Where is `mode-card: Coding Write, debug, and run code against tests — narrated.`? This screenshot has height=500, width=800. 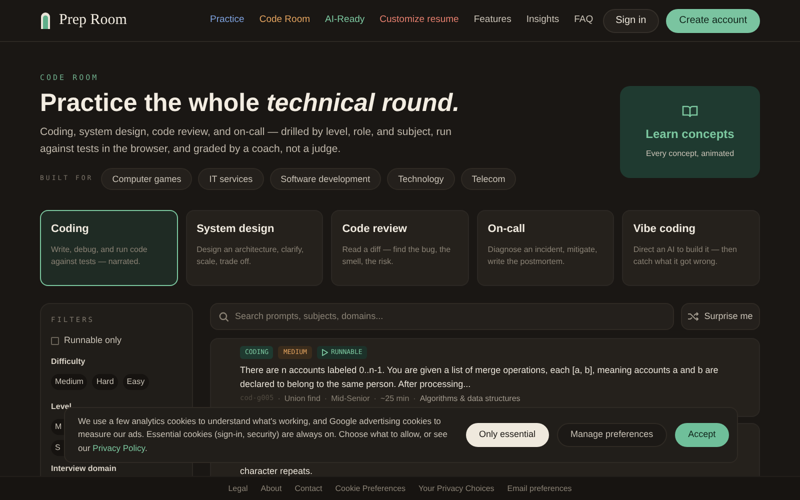 mode-card: Coding Write, debug, and run code against tests — narrated. is located at coordinates (109, 248).